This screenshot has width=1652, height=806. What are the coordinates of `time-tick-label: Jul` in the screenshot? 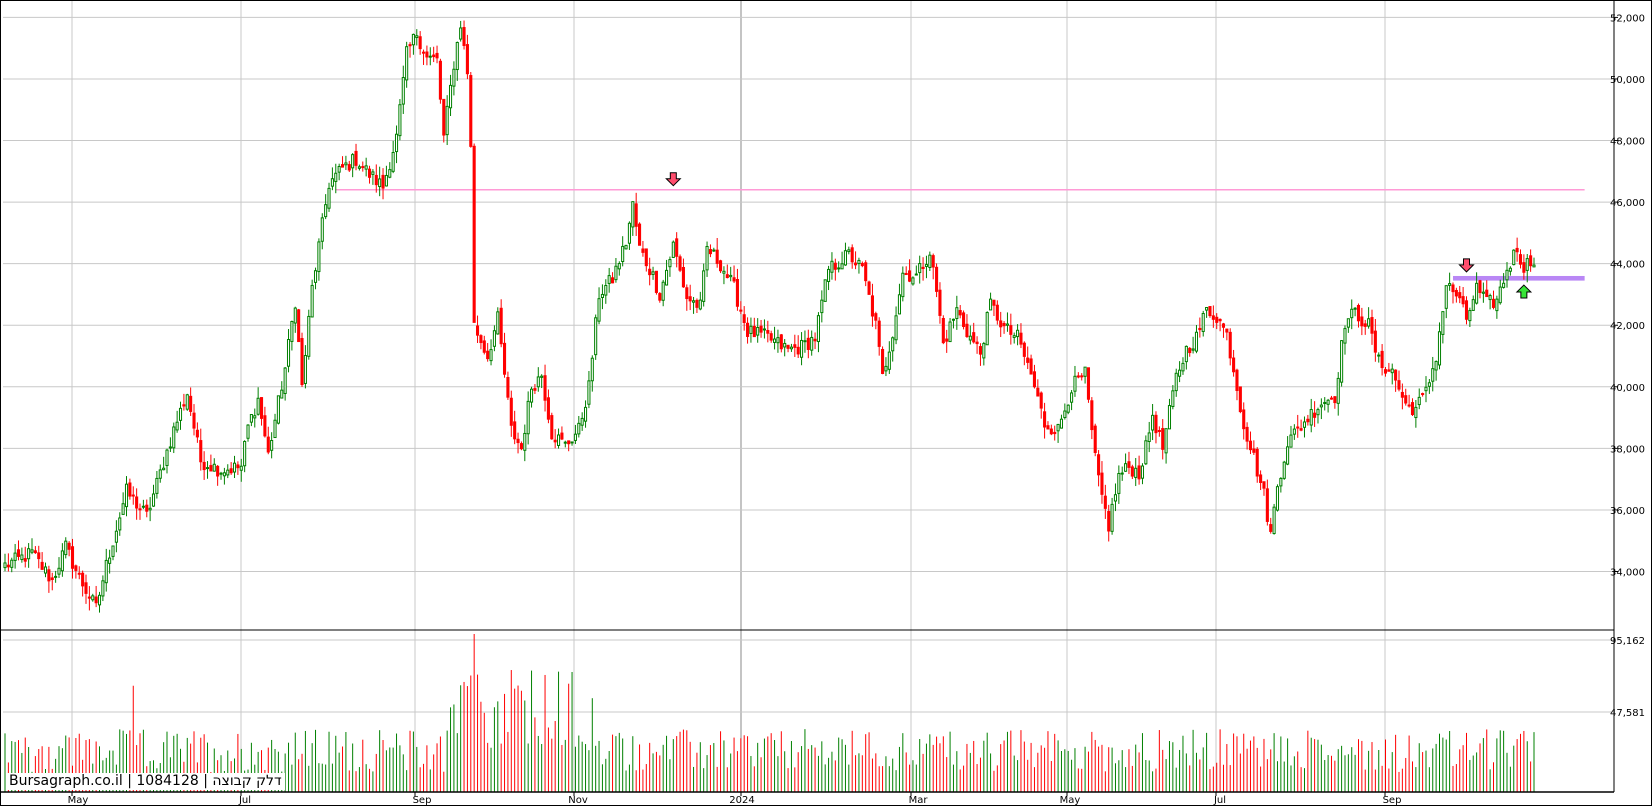 It's located at (244, 800).